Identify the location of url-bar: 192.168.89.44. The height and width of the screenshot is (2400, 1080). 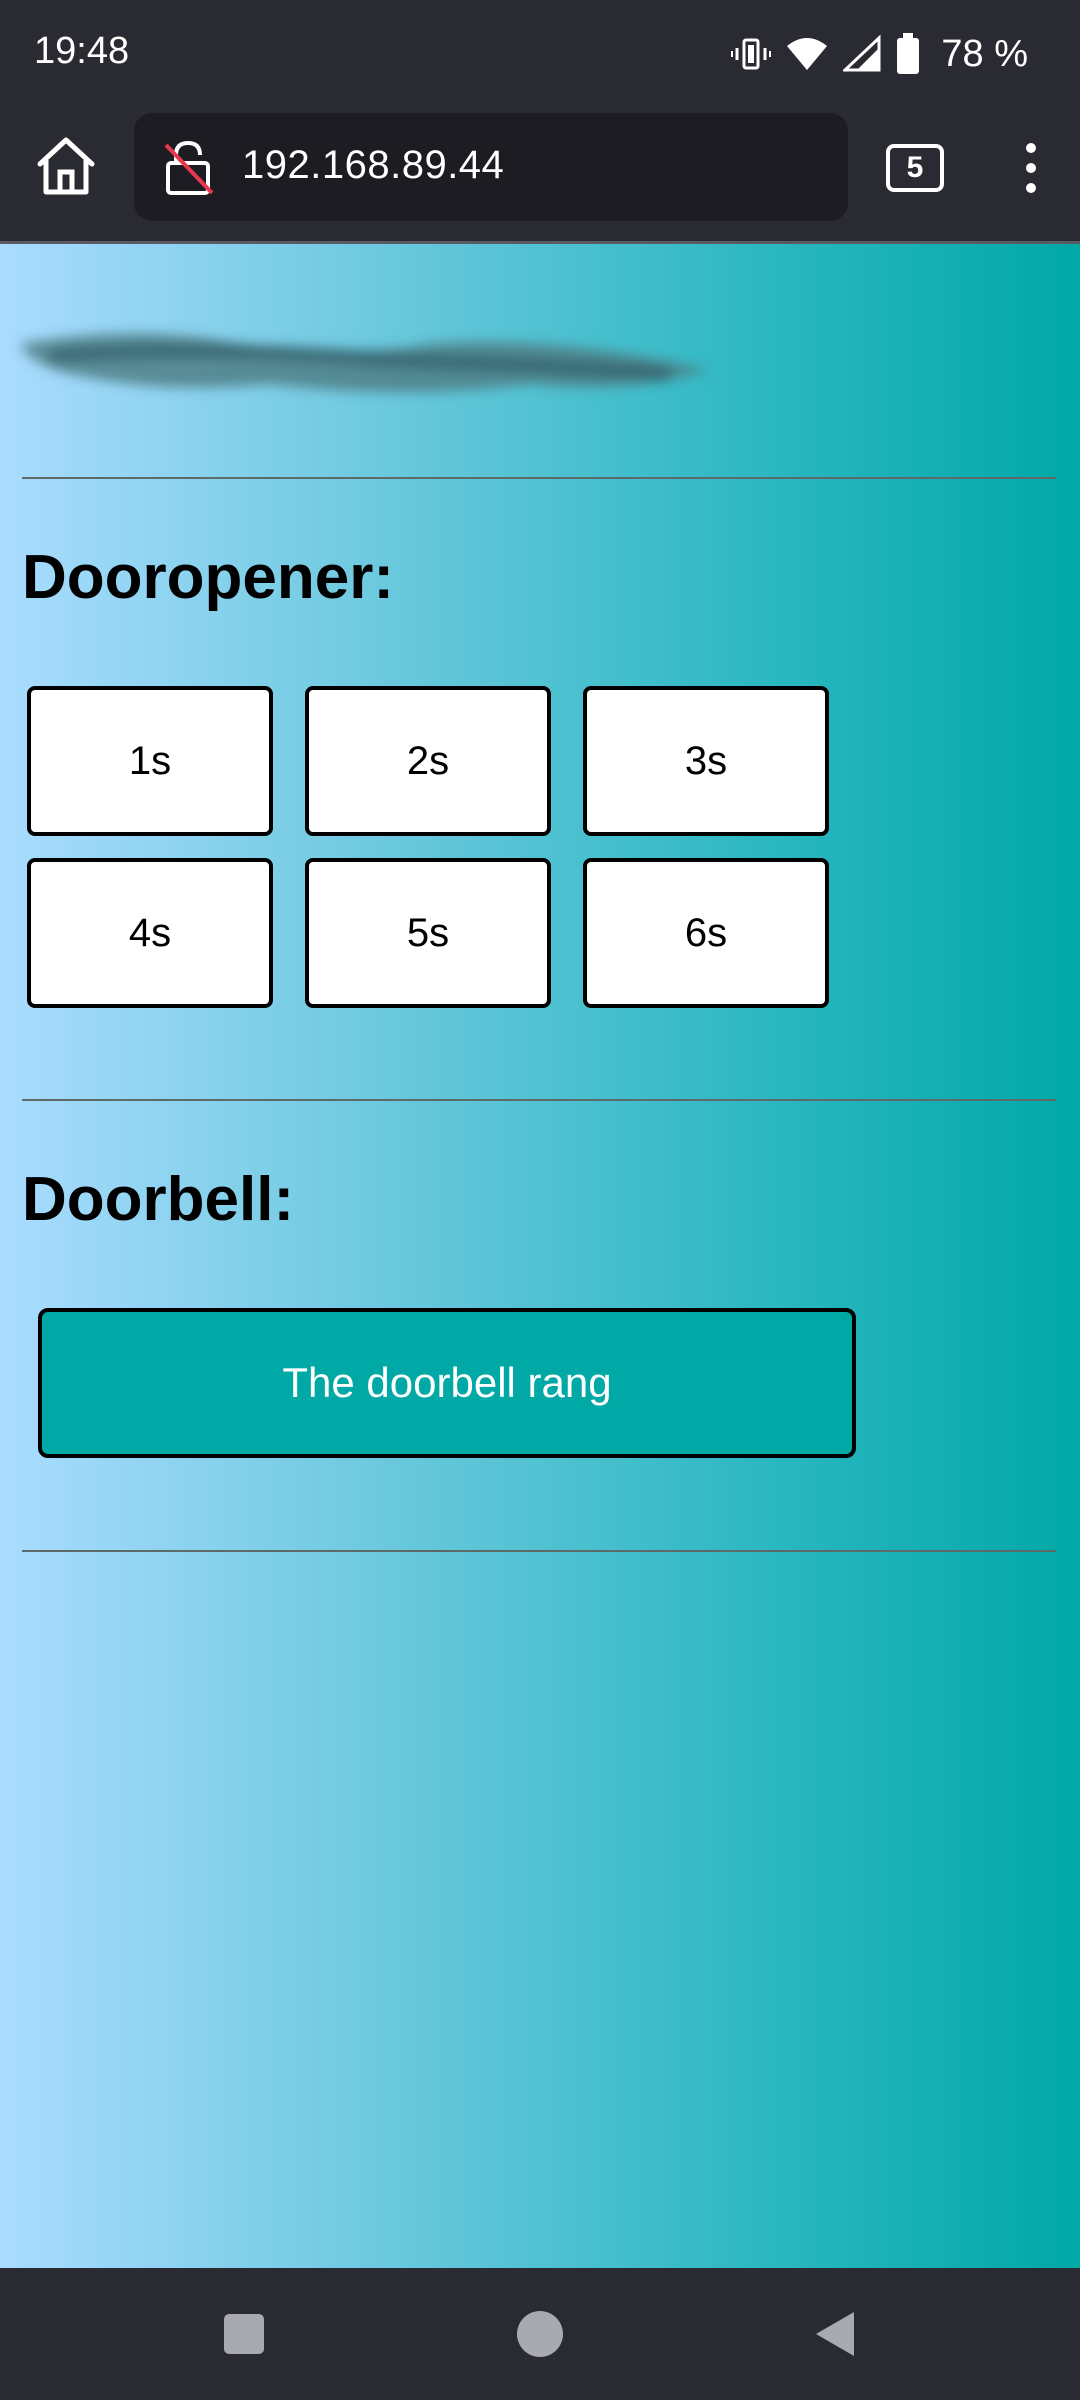
(491, 167).